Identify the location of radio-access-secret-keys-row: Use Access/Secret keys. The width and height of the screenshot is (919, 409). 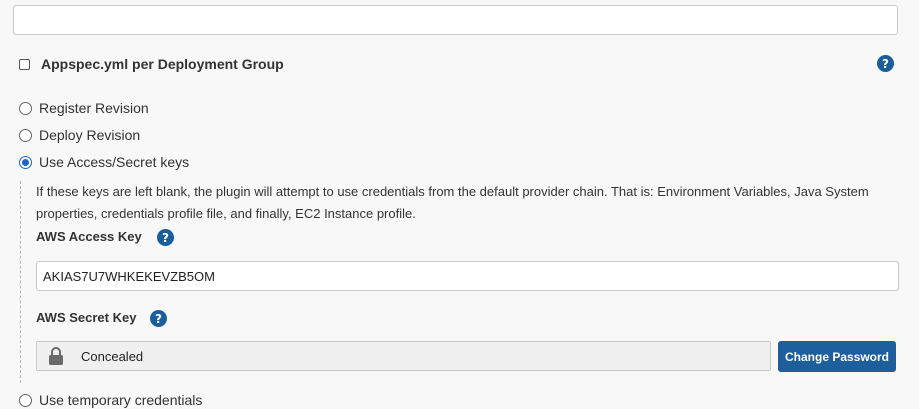
(104, 162).